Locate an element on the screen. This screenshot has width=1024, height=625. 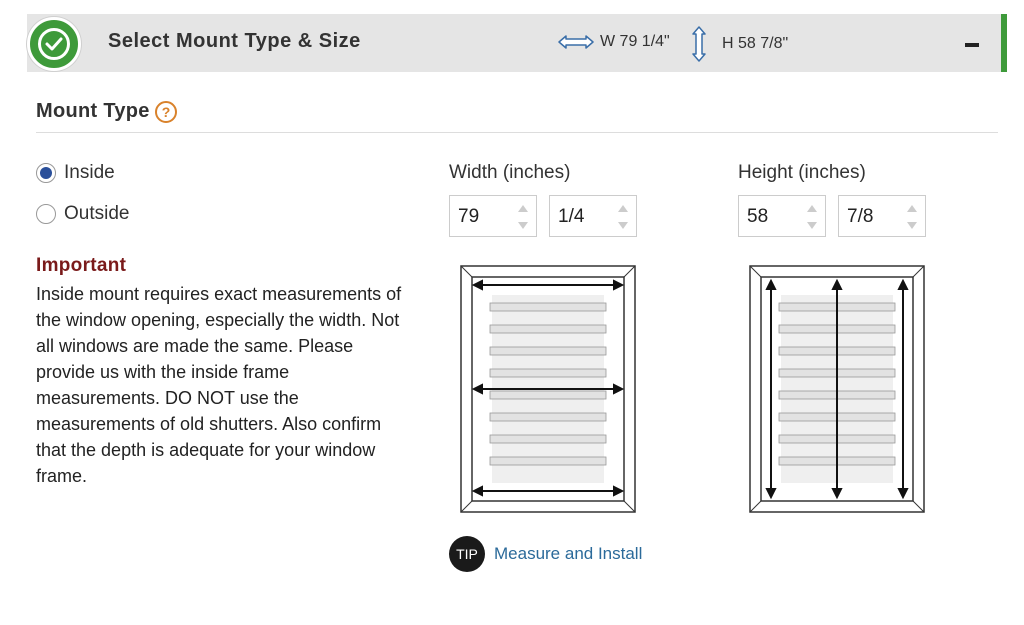
radio-inside: Inside is located at coordinates (75, 173).